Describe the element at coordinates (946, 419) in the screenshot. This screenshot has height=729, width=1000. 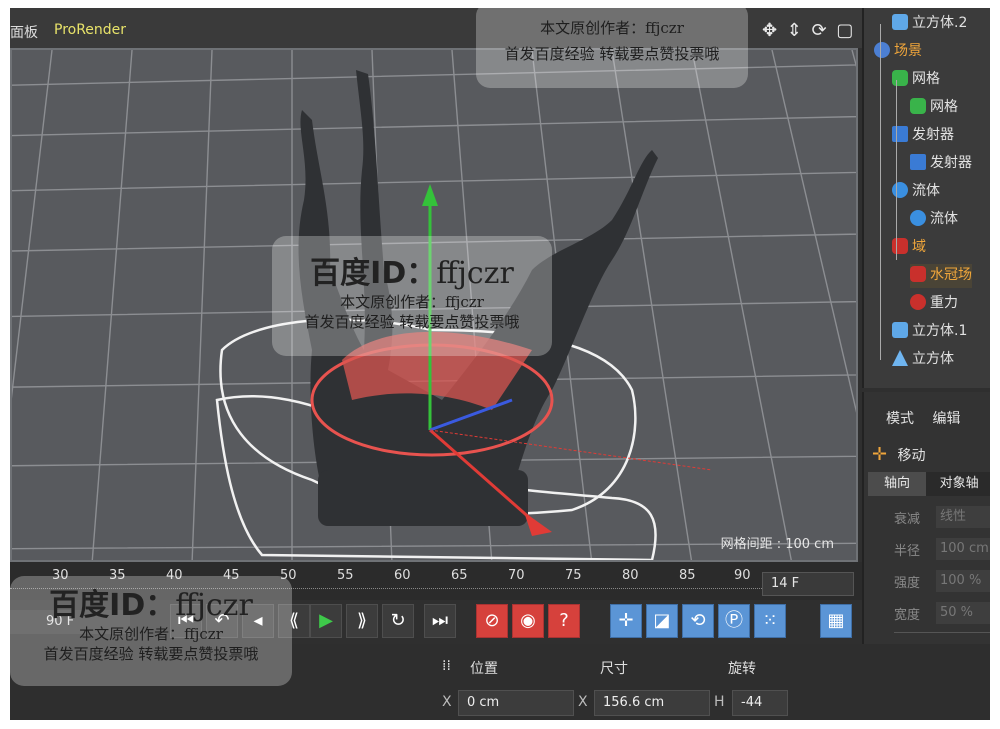
I see `edit-menu: 编辑` at that location.